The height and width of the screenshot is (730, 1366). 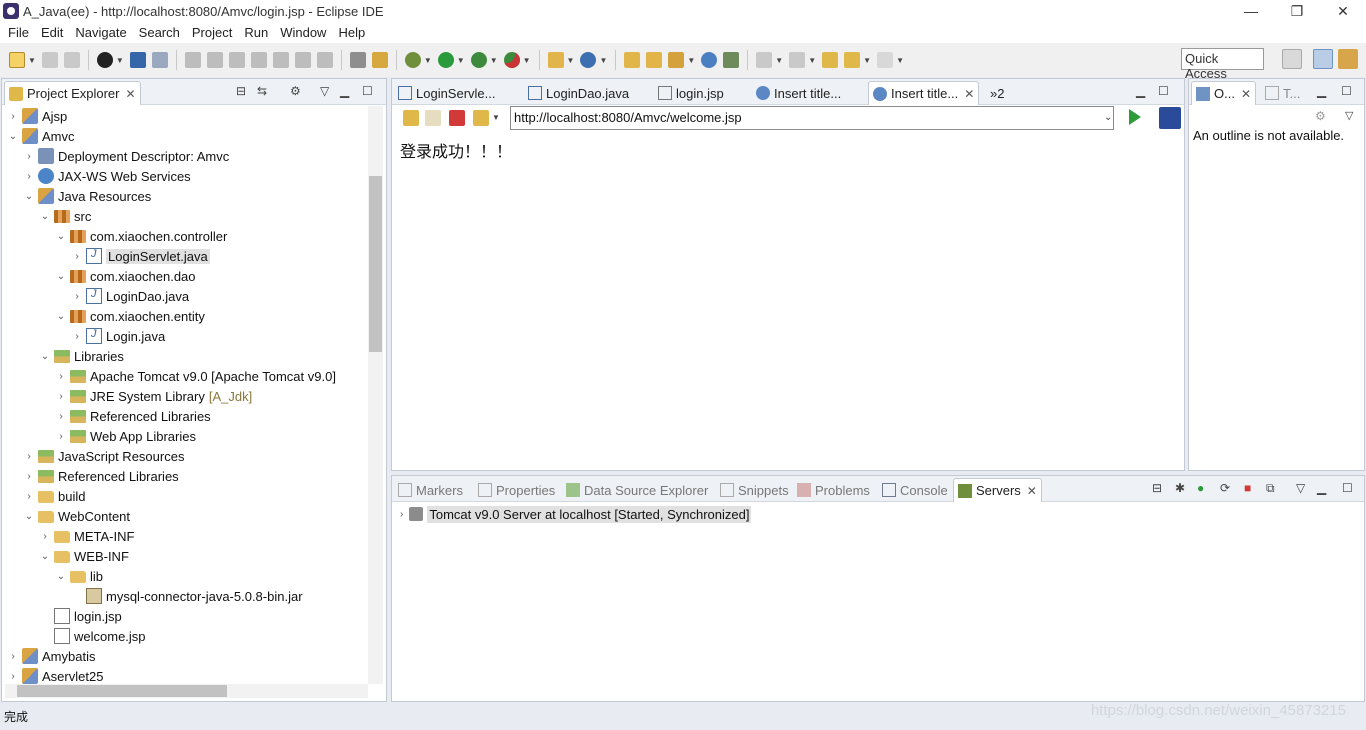 I want to click on browser-refresh-icon, so click(x=481, y=118).